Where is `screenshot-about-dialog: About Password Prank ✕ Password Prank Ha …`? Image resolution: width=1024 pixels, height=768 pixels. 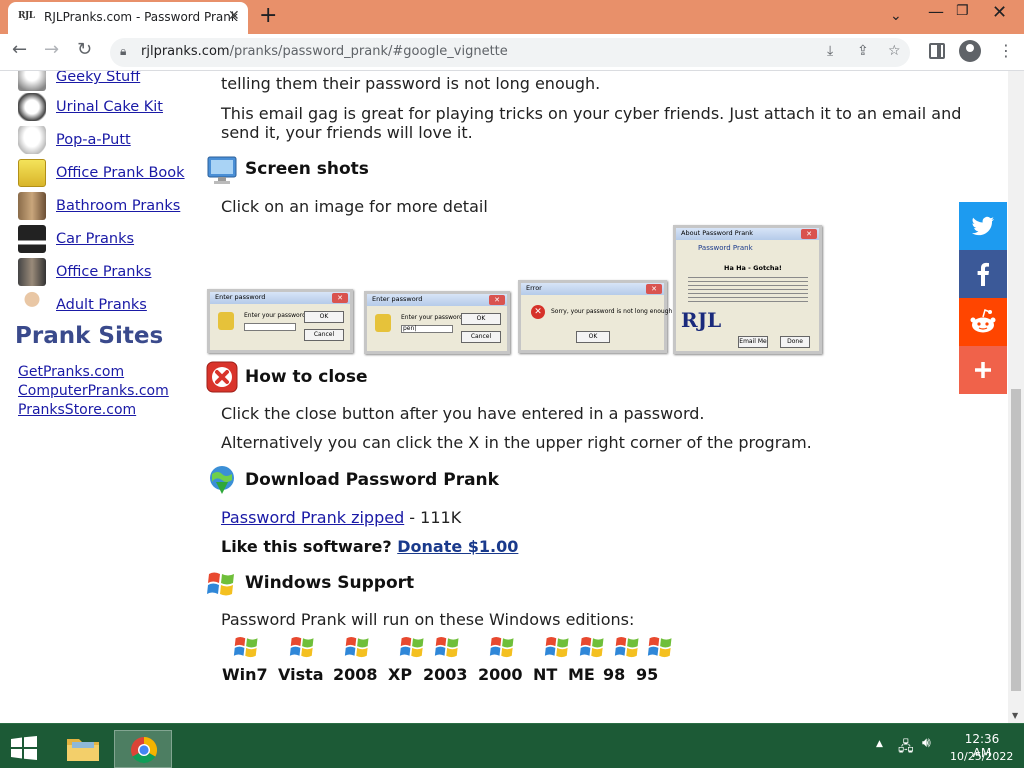
screenshot-about-dialog: About Password Prank ✕ Password Prank Ha … is located at coordinates (747, 289).